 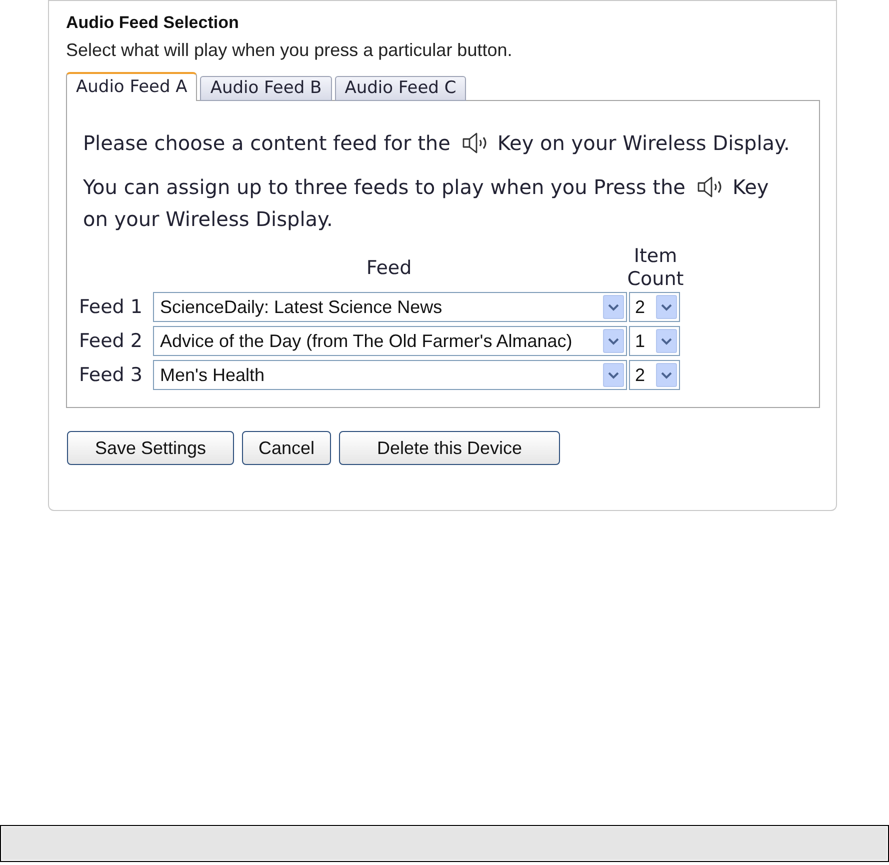 What do you see at coordinates (390, 375) in the screenshot?
I see `feed-dropdown: Men's Health` at bounding box center [390, 375].